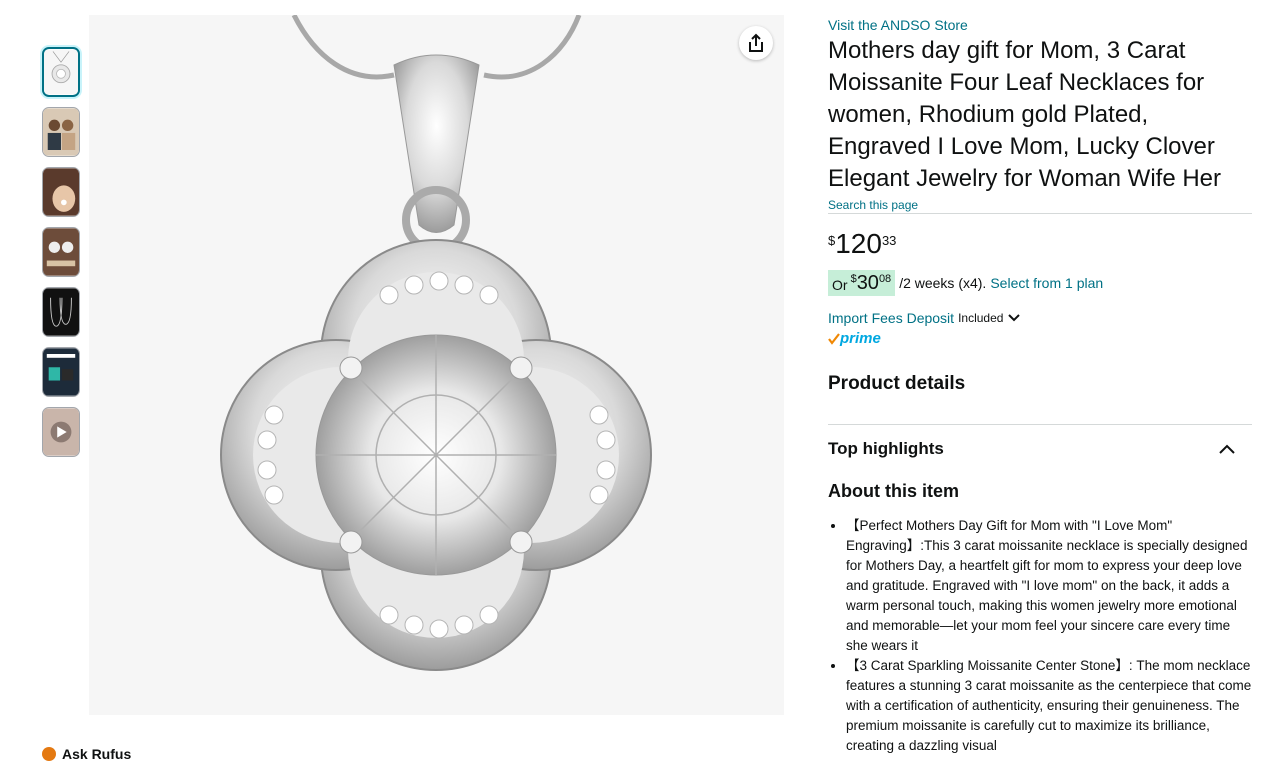 The width and height of the screenshot is (1269, 762). Describe the element at coordinates (1040, 449) in the screenshot. I see `top-highlights-toggle: Top highlights` at that location.